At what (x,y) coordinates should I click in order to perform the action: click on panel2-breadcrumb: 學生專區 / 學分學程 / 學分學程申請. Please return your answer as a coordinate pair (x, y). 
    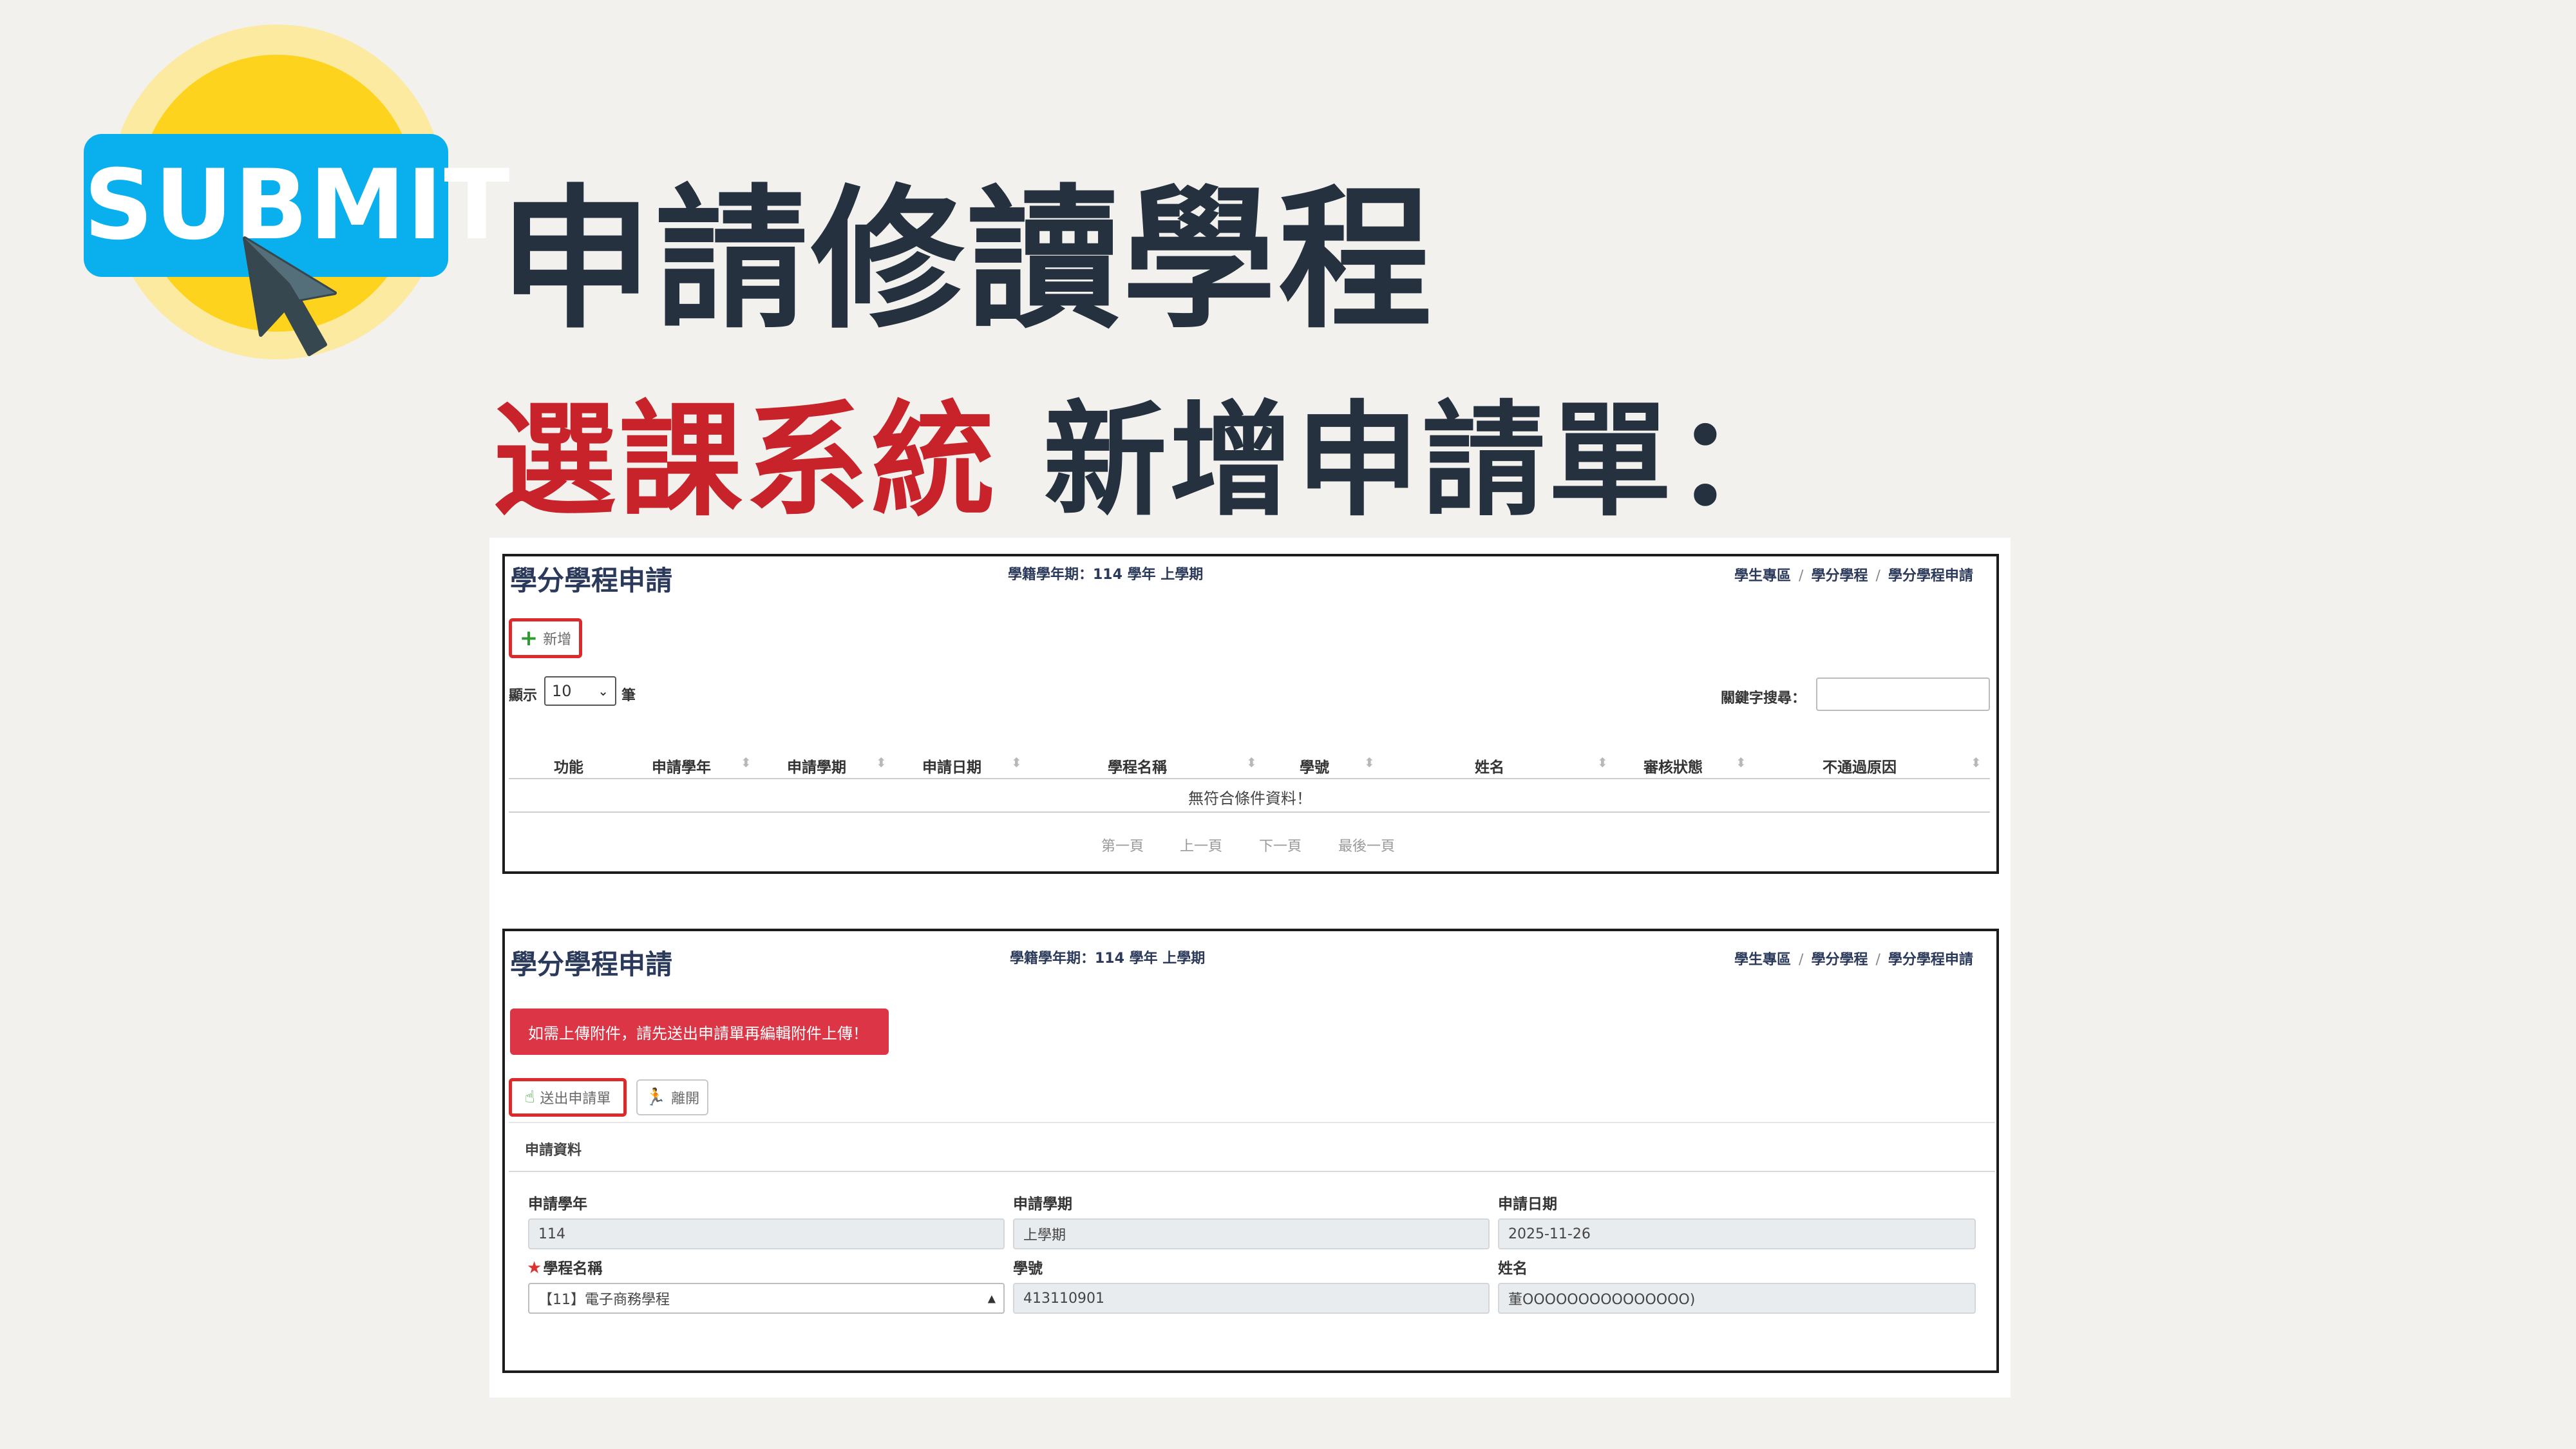
    Looking at the image, I should click on (1853, 960).